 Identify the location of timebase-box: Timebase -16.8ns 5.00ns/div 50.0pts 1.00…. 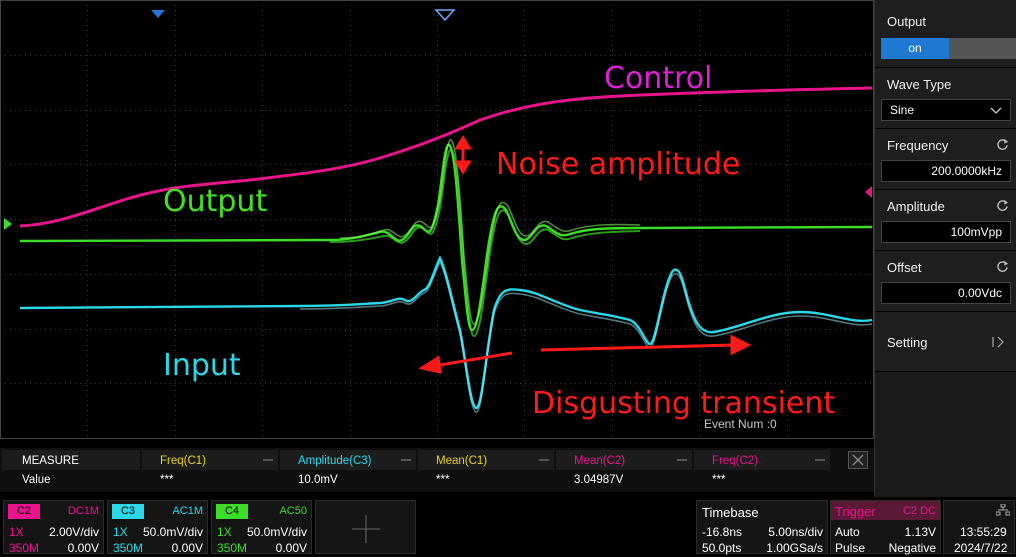
(762, 527).